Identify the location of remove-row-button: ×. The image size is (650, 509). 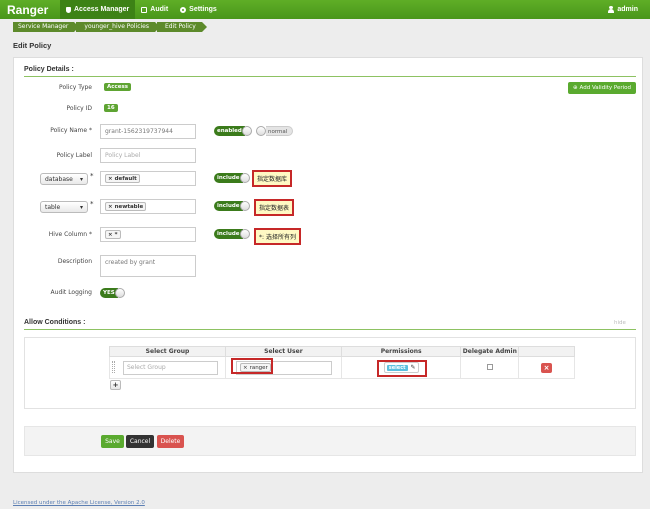
(547, 367).